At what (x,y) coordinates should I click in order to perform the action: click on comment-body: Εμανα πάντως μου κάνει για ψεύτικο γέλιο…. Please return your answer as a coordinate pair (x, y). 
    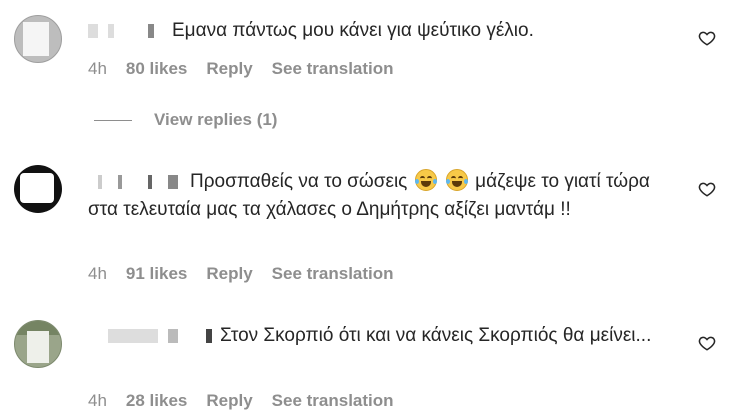
    Looking at the image, I should click on (353, 30).